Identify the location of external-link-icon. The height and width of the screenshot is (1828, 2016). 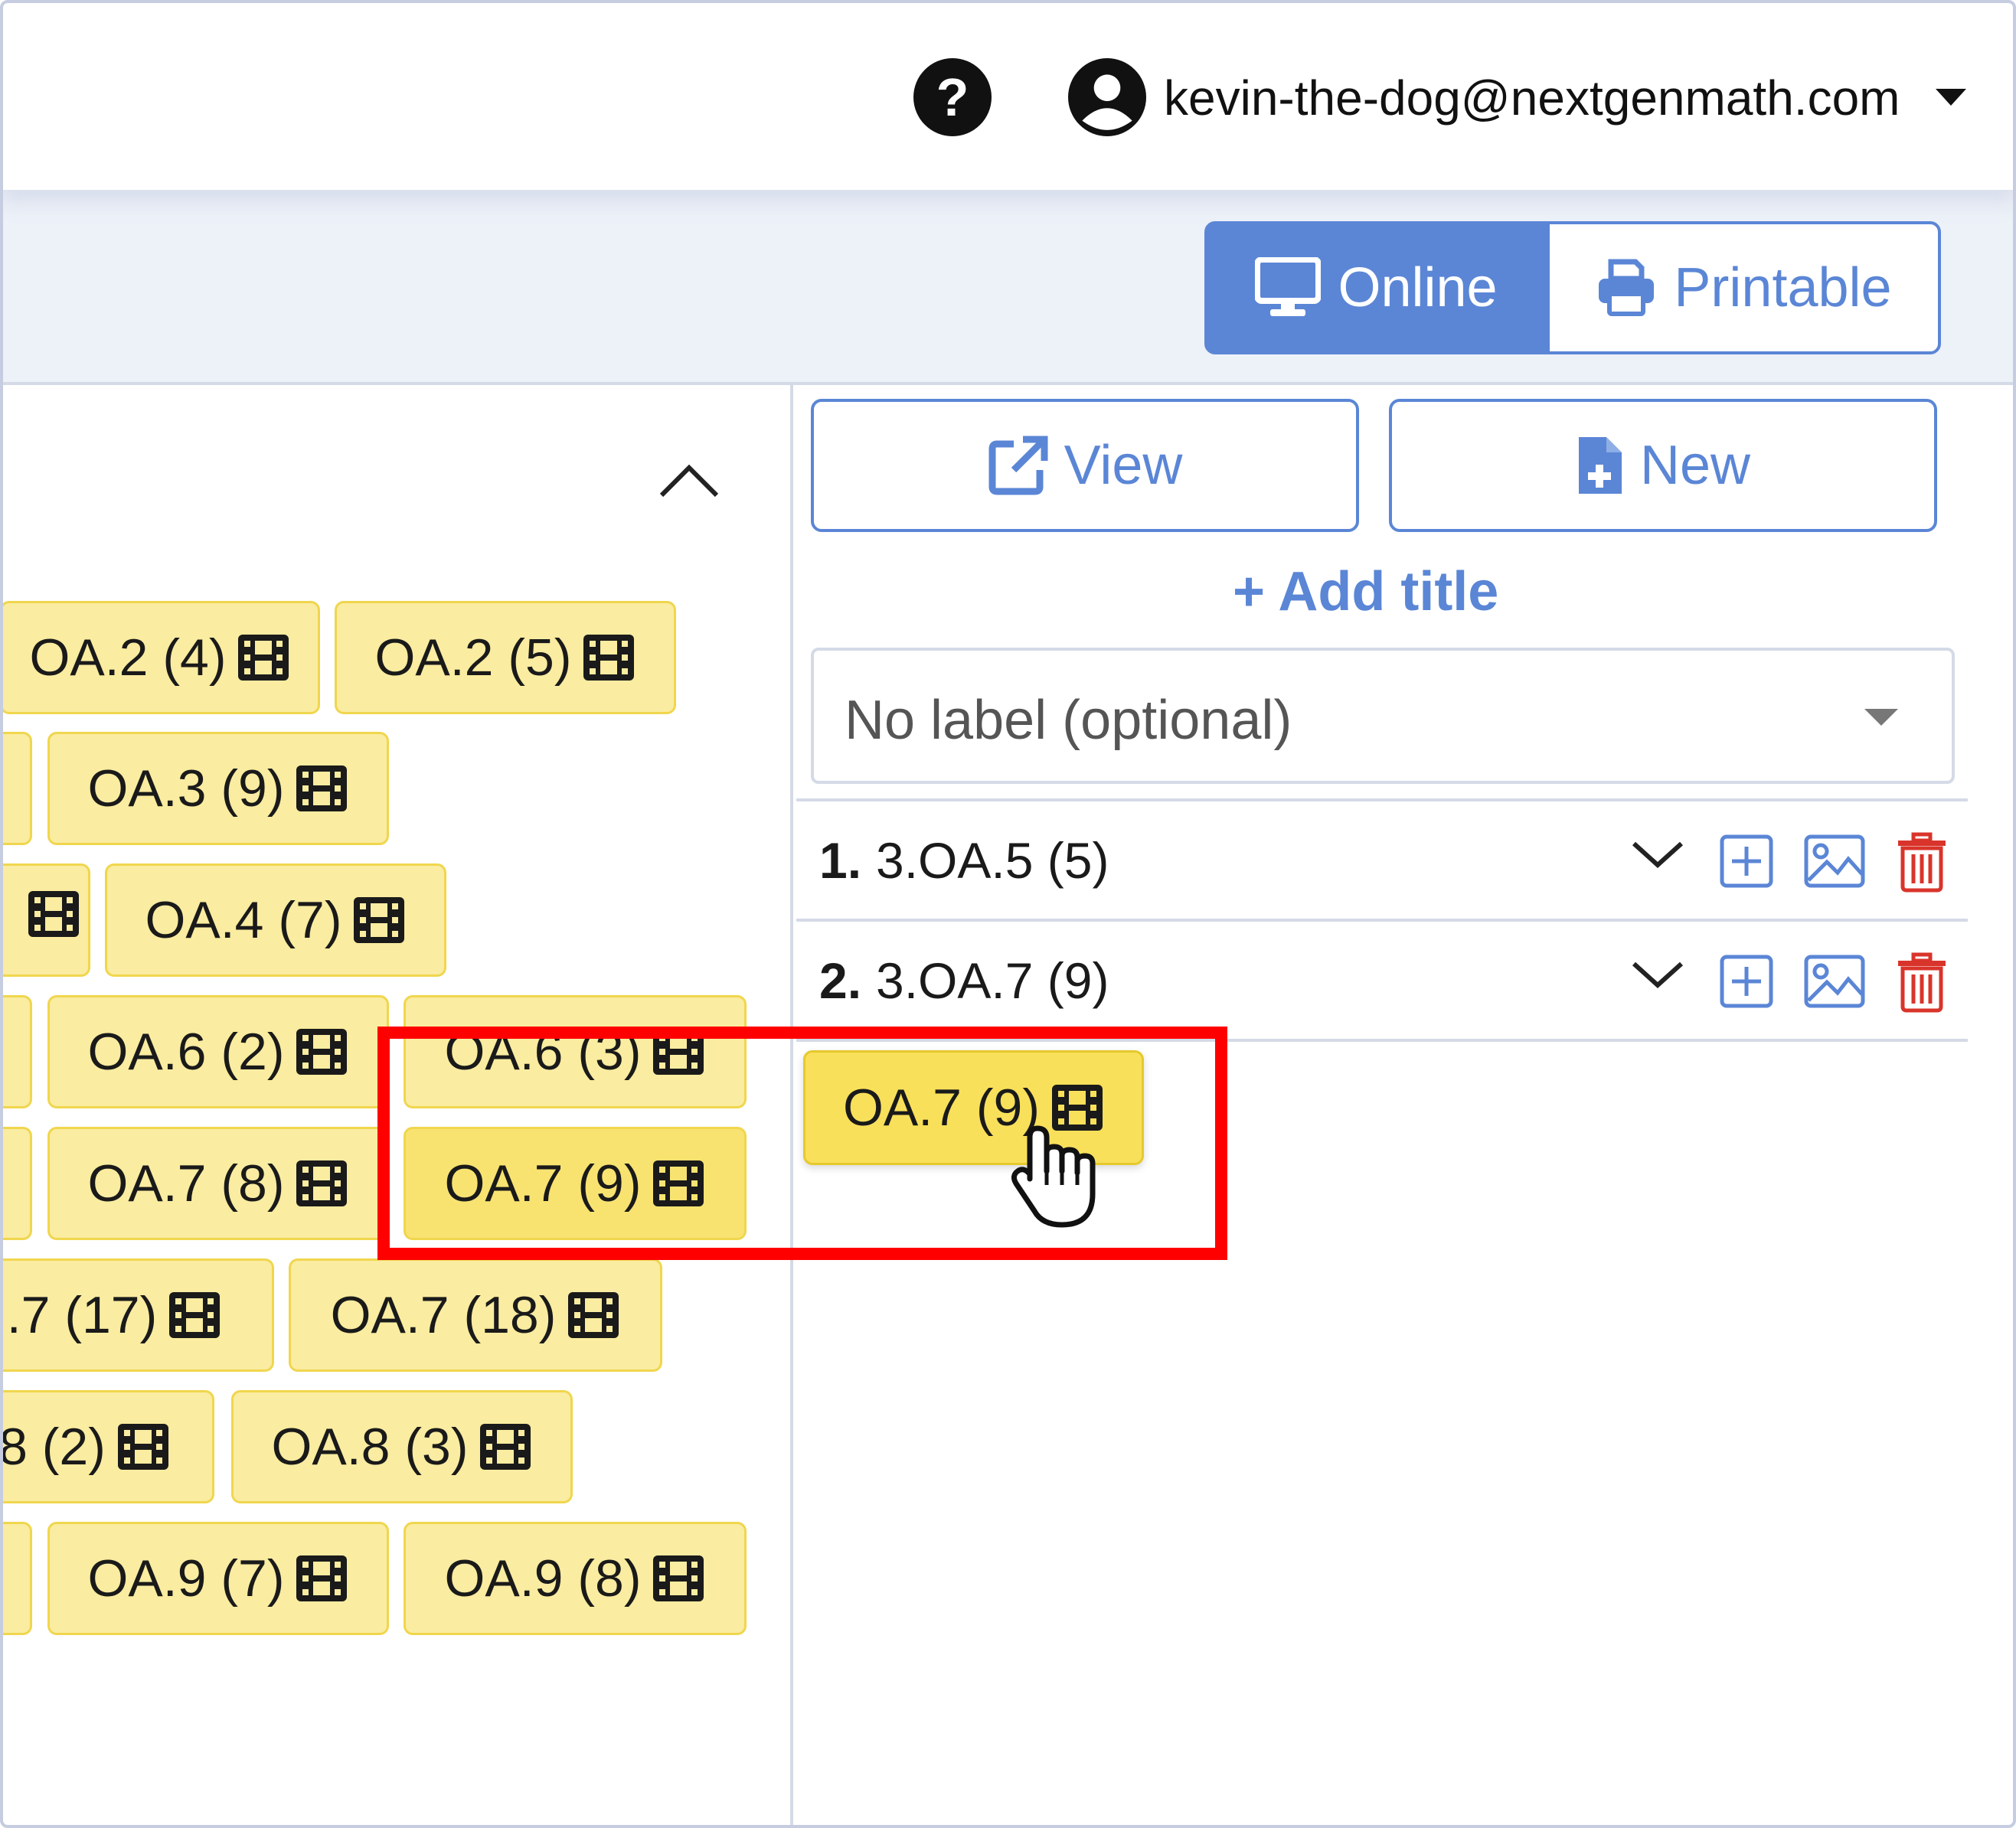
(1018, 466).